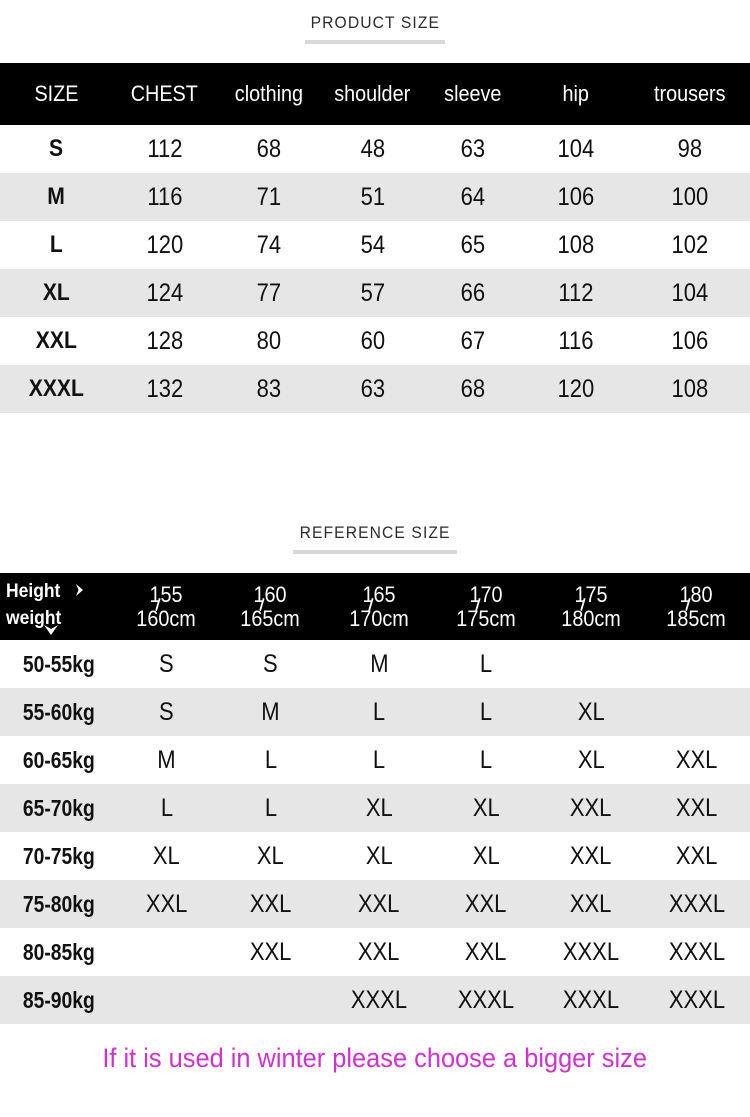 Image resolution: width=750 pixels, height=1117 pixels. What do you see at coordinates (472, 340) in the screenshot?
I see `cell-sleeve: 67` at bounding box center [472, 340].